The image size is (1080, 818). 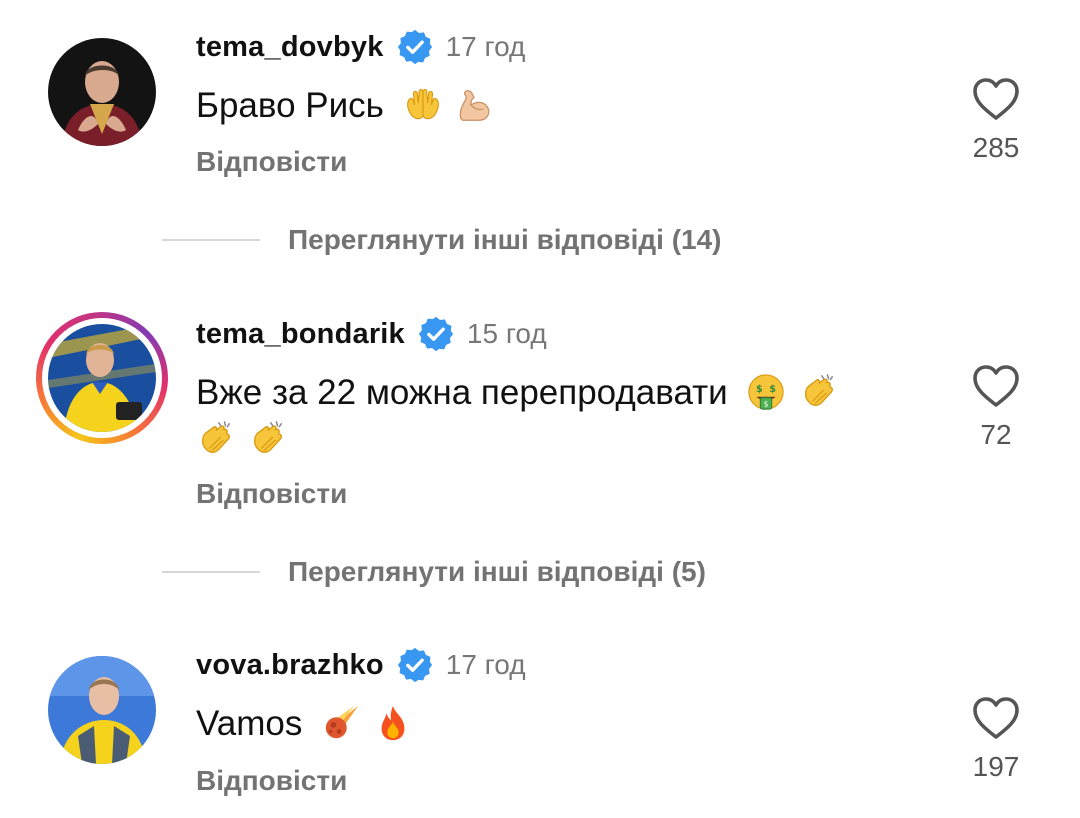 I want to click on comment-header: tema_dovbyk 17 год, so click(x=360, y=47).